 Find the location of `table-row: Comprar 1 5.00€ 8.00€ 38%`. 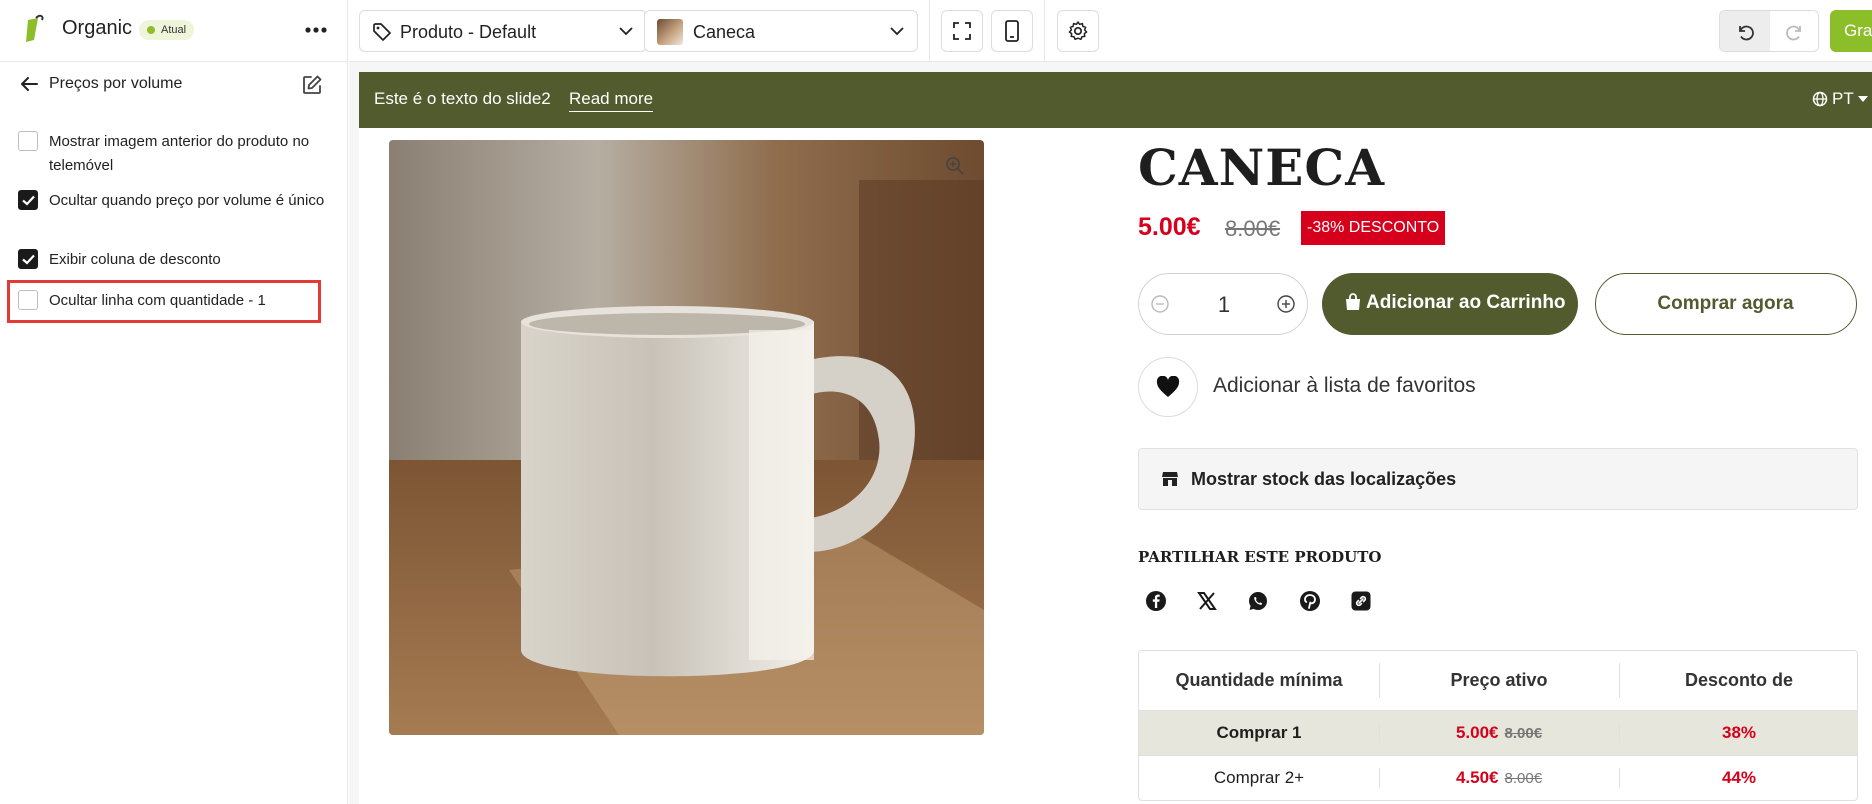

table-row: Comprar 1 5.00€ 8.00€ 38% is located at coordinates (1498, 732).